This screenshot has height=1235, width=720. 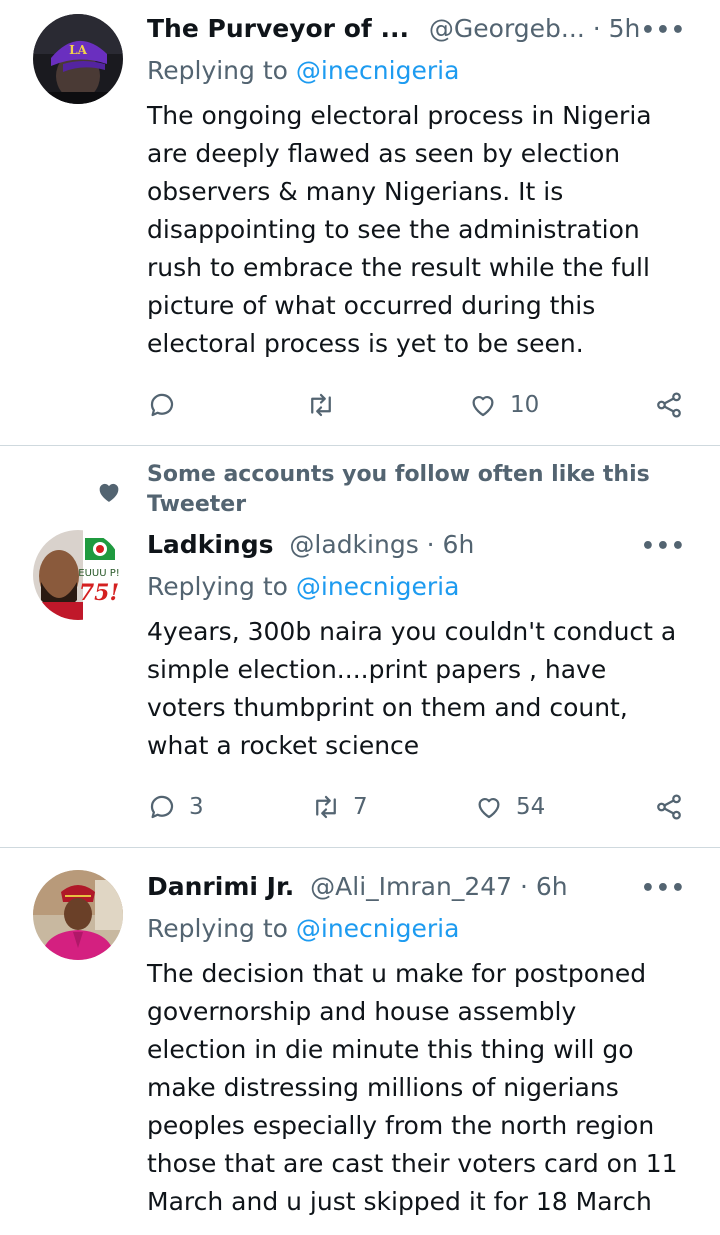 What do you see at coordinates (377, 669) in the screenshot?
I see `tweet-text-line: simple election....print papers , have` at bounding box center [377, 669].